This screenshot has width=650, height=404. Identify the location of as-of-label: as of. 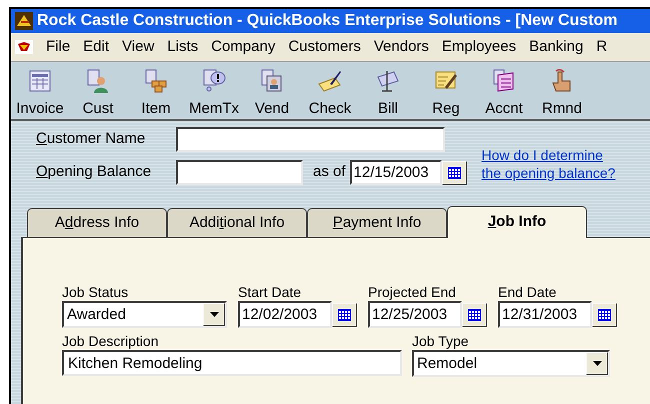
(329, 172).